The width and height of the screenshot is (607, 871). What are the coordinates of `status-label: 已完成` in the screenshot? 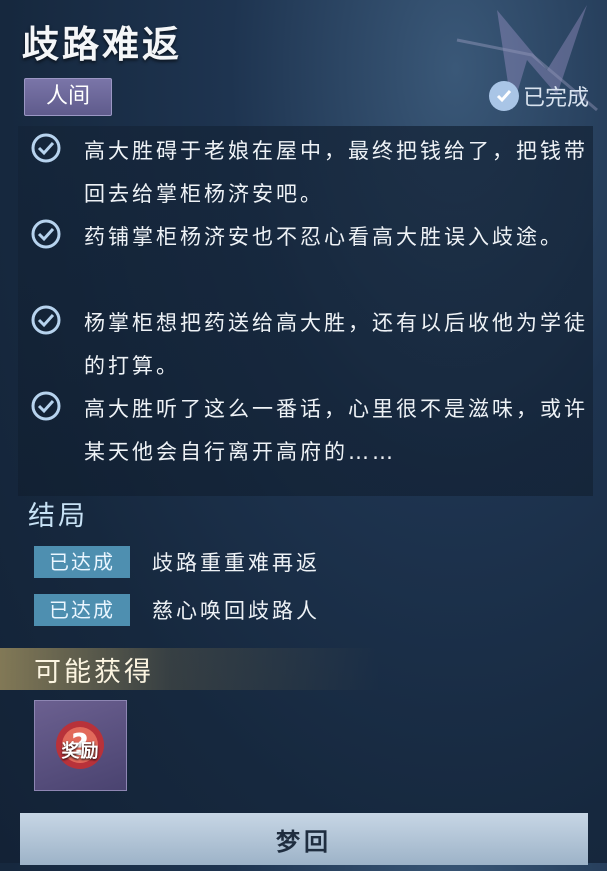 It's located at (555, 98).